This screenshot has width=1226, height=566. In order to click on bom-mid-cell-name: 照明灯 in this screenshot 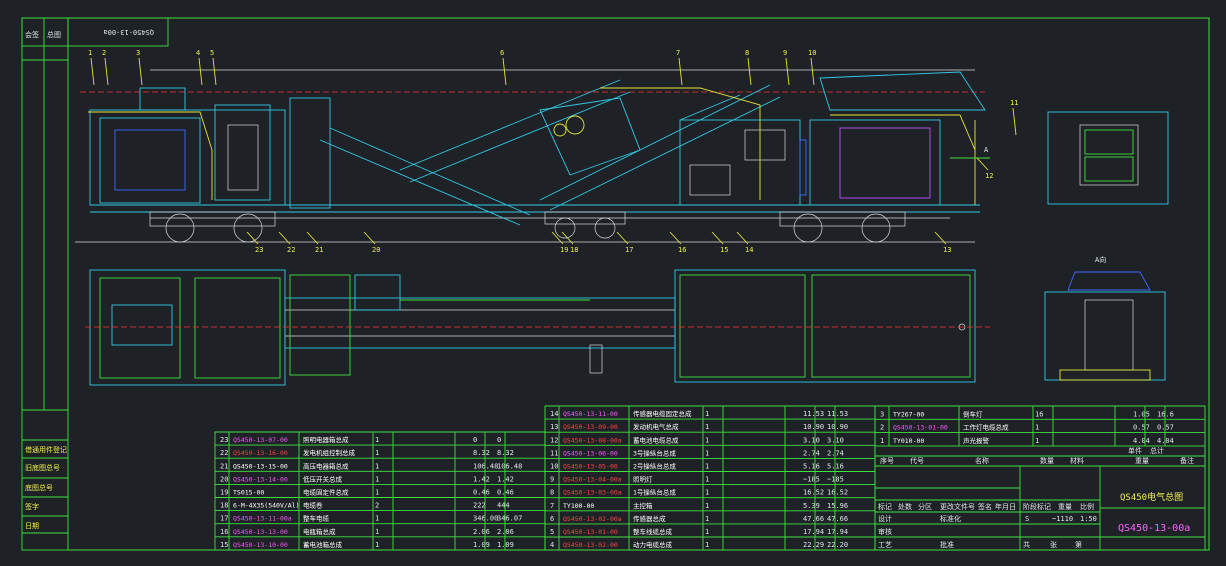, I will do `click(643, 479)`.